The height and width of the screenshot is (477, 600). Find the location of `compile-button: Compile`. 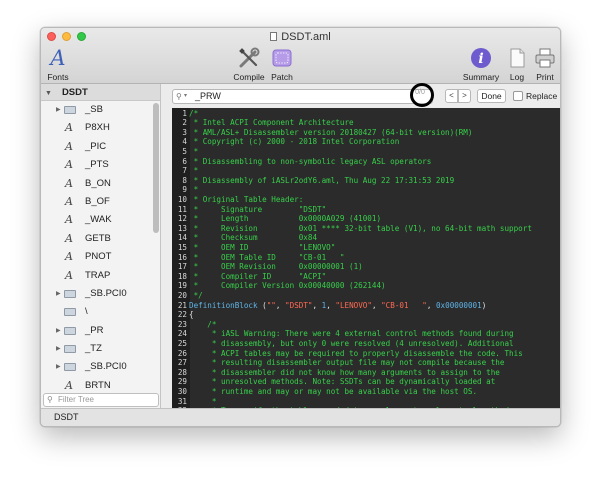

compile-button: Compile is located at coordinates (249, 64).